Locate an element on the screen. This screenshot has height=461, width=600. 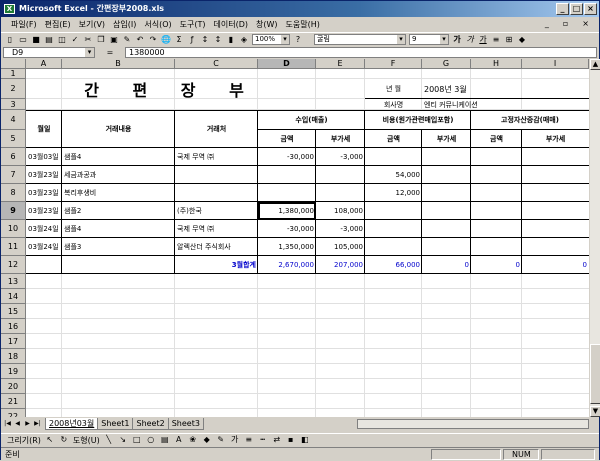
header-fixed: 고정자산증감(매매) is located at coordinates (530, 120).